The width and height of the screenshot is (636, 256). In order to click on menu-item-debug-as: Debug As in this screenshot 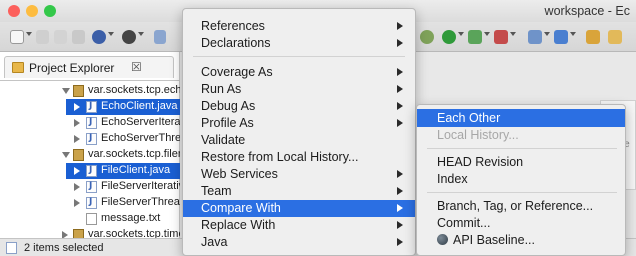, I will do `click(299, 106)`.